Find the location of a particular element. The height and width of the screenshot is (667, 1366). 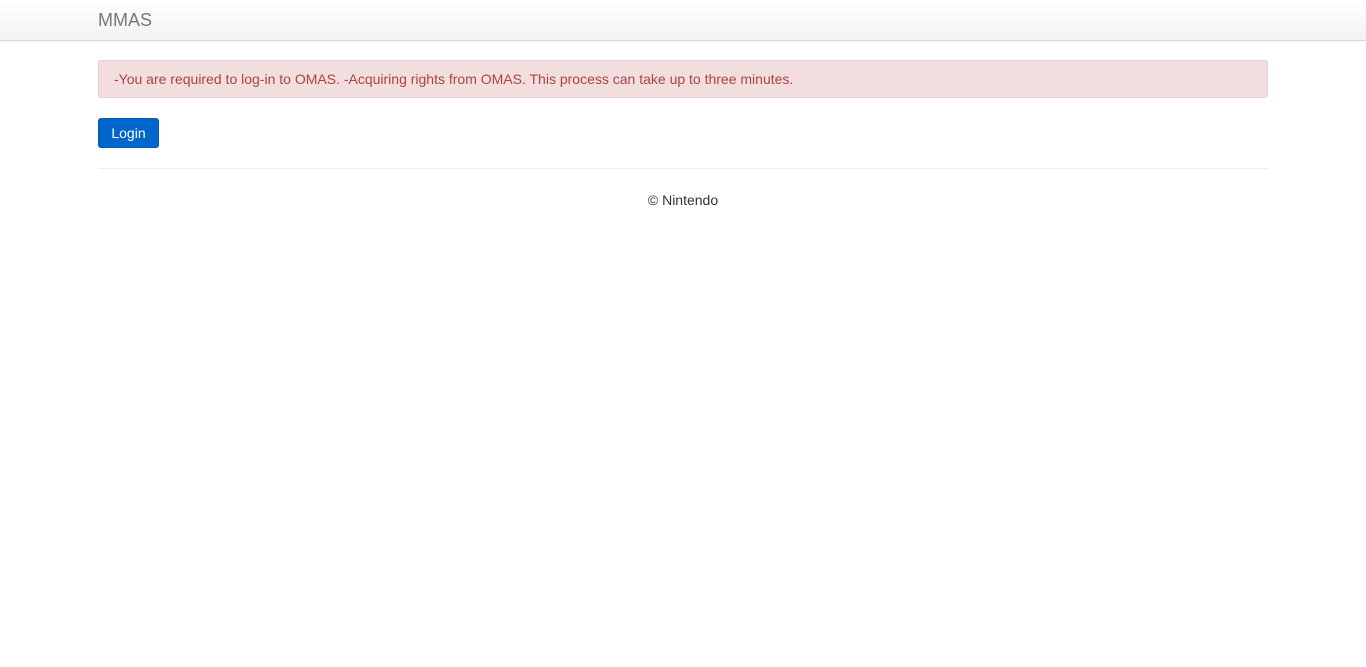

copyright-text: © Nintendo is located at coordinates (683, 200).